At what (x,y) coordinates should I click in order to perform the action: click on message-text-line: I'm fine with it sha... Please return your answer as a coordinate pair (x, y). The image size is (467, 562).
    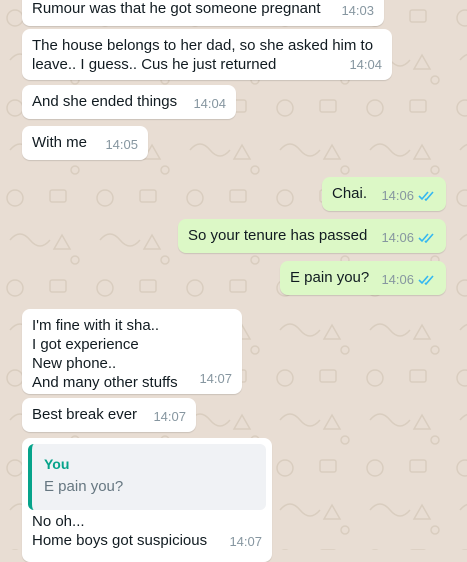
    Looking at the image, I should click on (96, 325).